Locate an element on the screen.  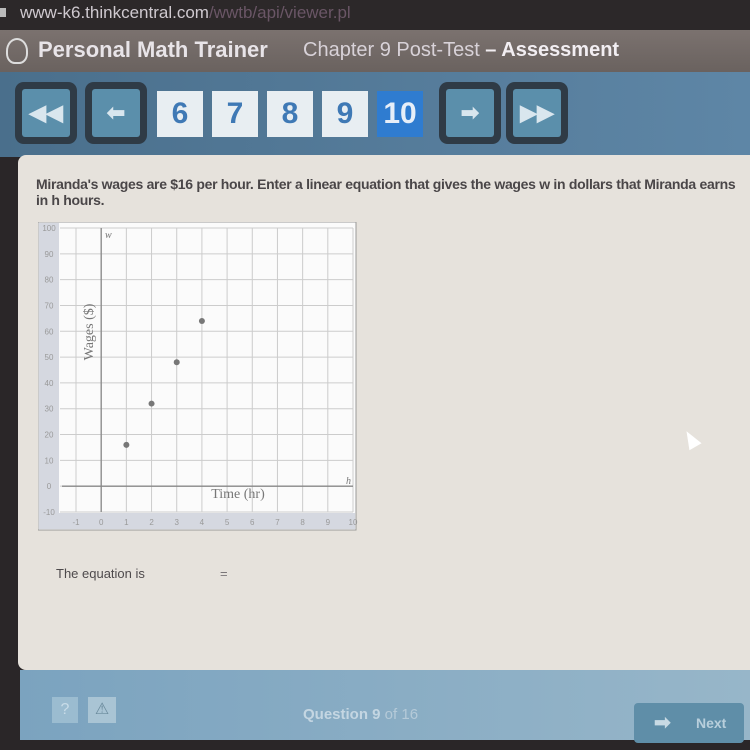
lock-icon is located at coordinates (3, 12).